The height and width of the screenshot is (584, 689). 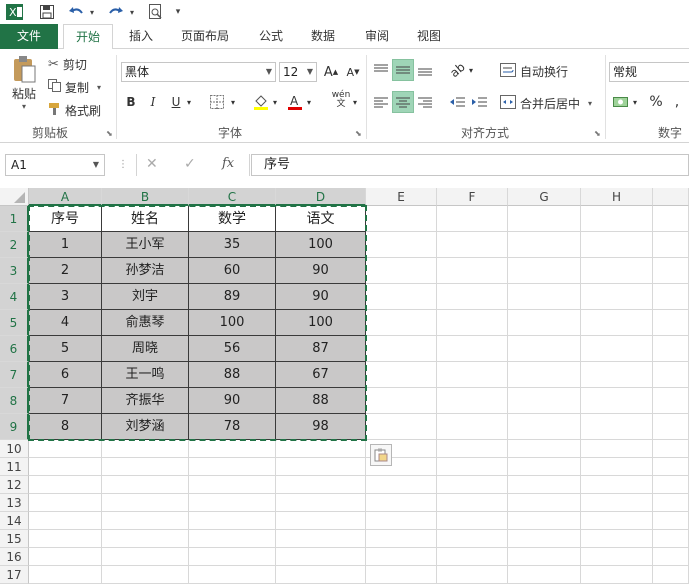 What do you see at coordinates (470, 165) in the screenshot?
I see `formula-input: 序号` at bounding box center [470, 165].